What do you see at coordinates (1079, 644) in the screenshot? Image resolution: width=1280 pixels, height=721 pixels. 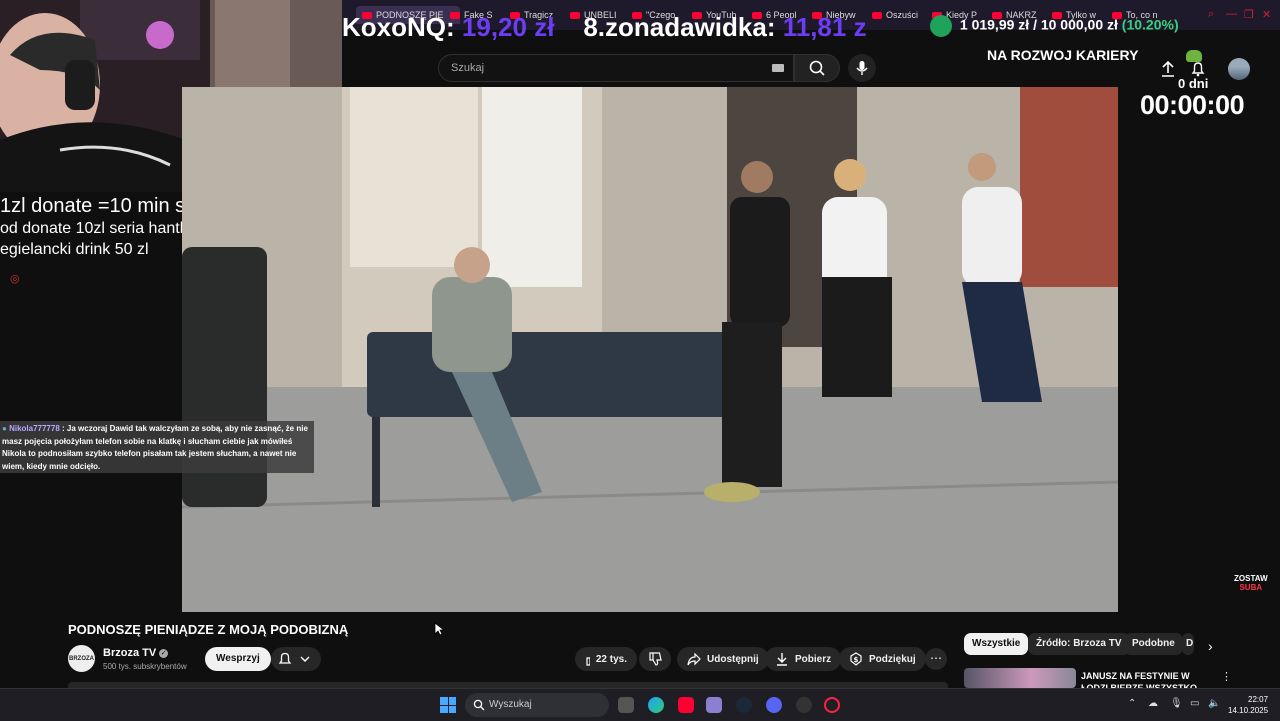 I see `chip-source: Źródło: Brzoza TV` at bounding box center [1079, 644].